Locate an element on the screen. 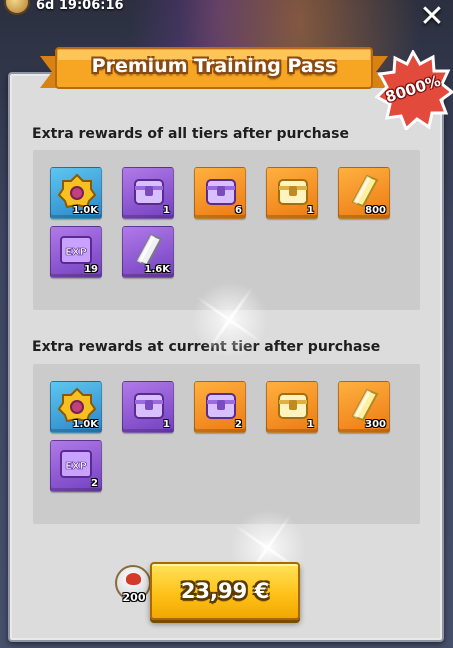 The image size is (453, 648). timer-text: 6d 19:06:16 is located at coordinates (80, 6).